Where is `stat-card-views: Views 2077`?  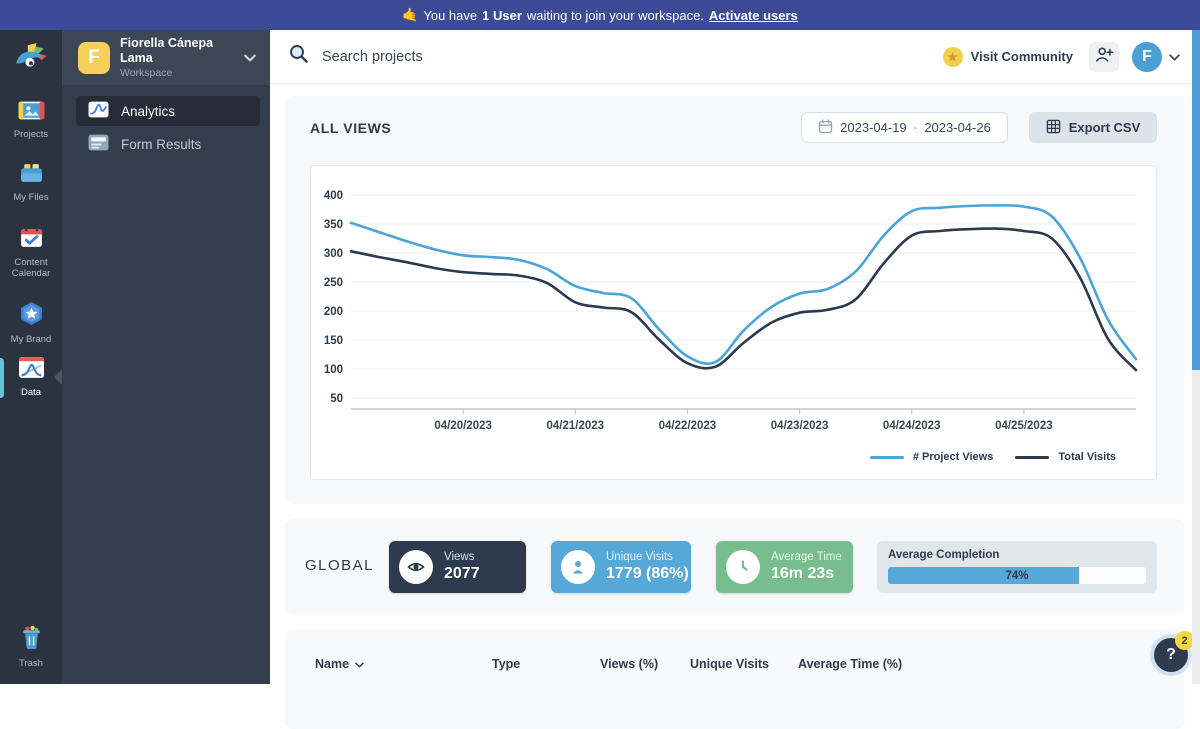 stat-card-views: Views 2077 is located at coordinates (457, 567).